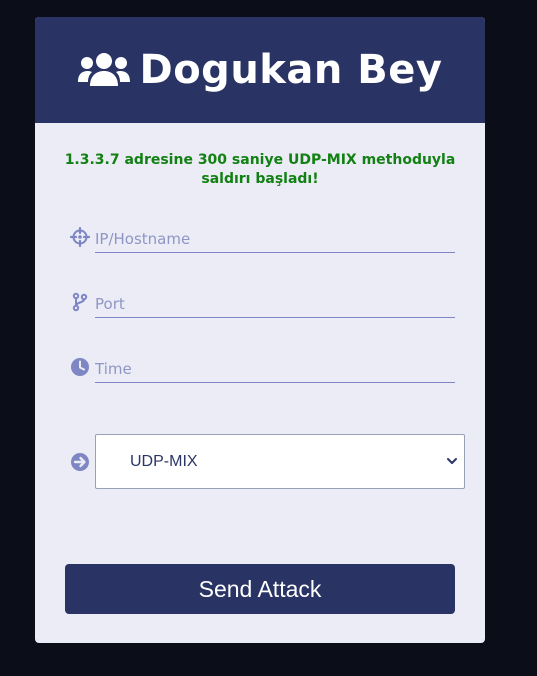 This screenshot has height=676, width=537. Describe the element at coordinates (260, 589) in the screenshot. I see `send-attack-button: Send Attack` at that location.